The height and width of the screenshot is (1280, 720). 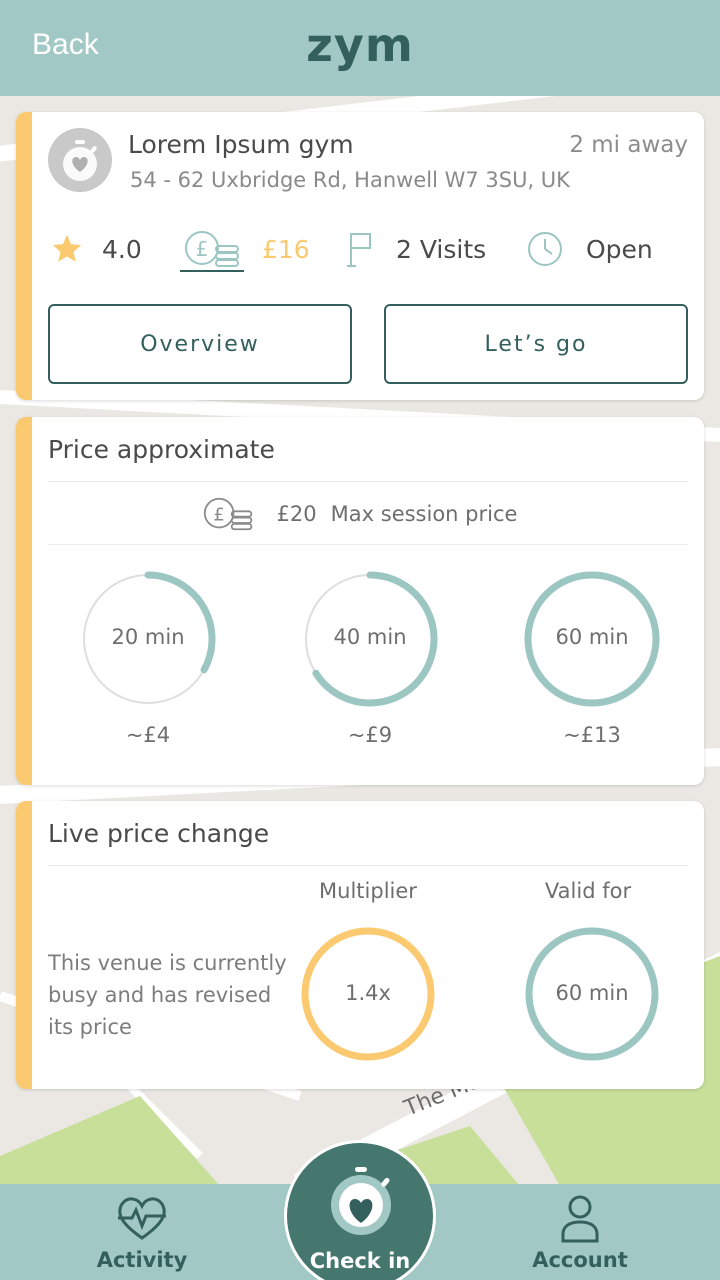 I want to click on multiplier-label: Multiplier, so click(x=368, y=891).